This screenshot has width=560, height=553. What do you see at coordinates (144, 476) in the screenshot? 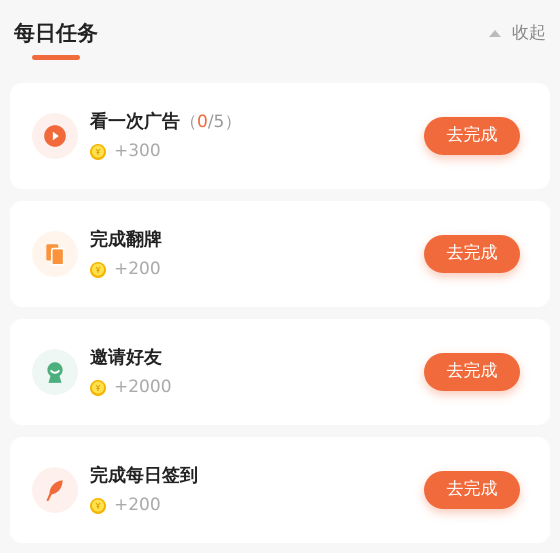
I see `task-title: 完成每日签到` at bounding box center [144, 476].